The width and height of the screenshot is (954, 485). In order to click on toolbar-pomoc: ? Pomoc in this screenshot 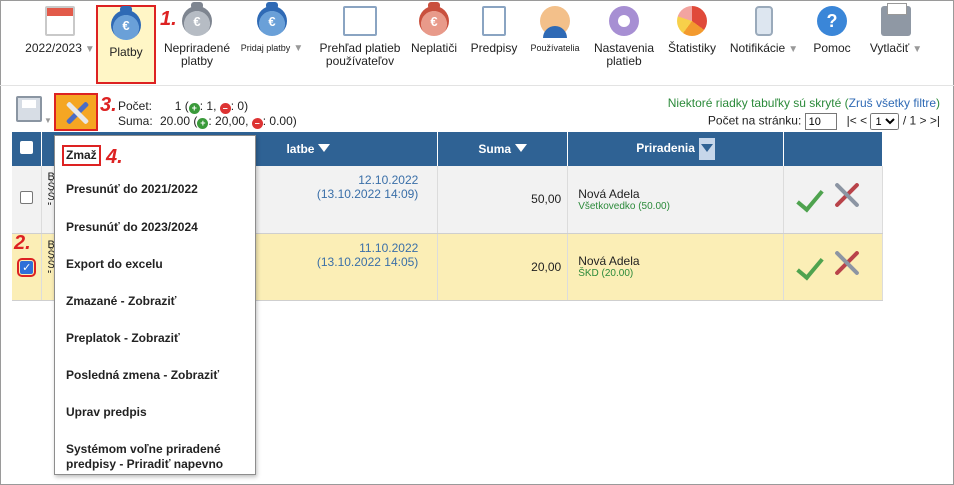, I will do `click(832, 30)`.